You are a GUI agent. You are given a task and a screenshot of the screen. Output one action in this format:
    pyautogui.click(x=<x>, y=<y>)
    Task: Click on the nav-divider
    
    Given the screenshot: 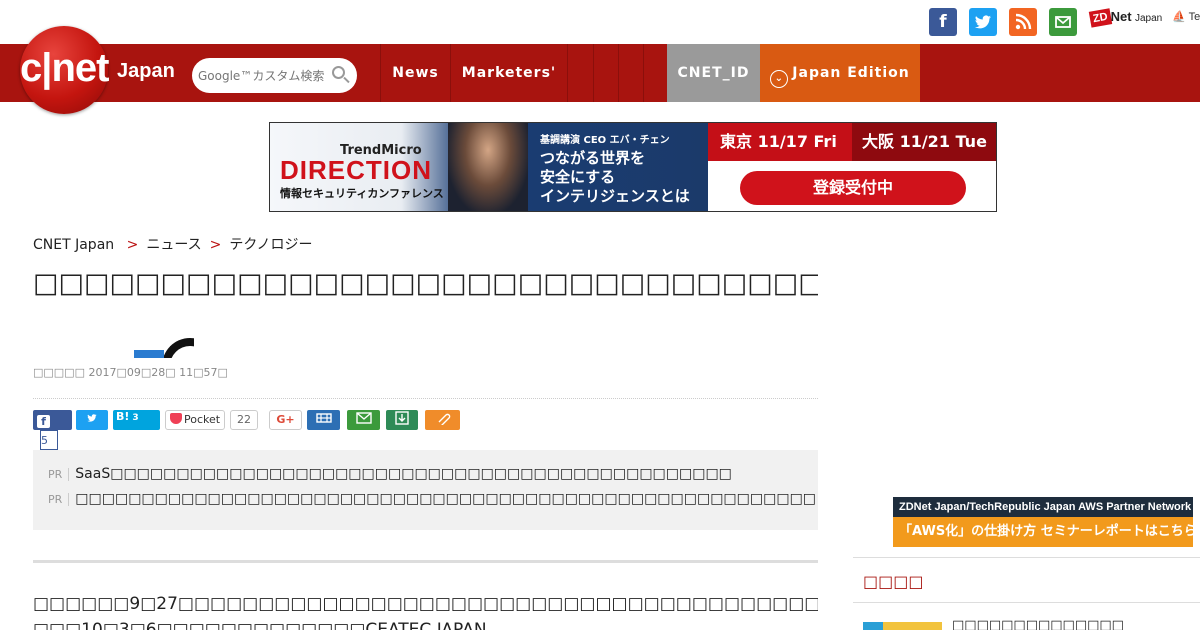 What is the action you would take?
    pyautogui.click(x=655, y=73)
    